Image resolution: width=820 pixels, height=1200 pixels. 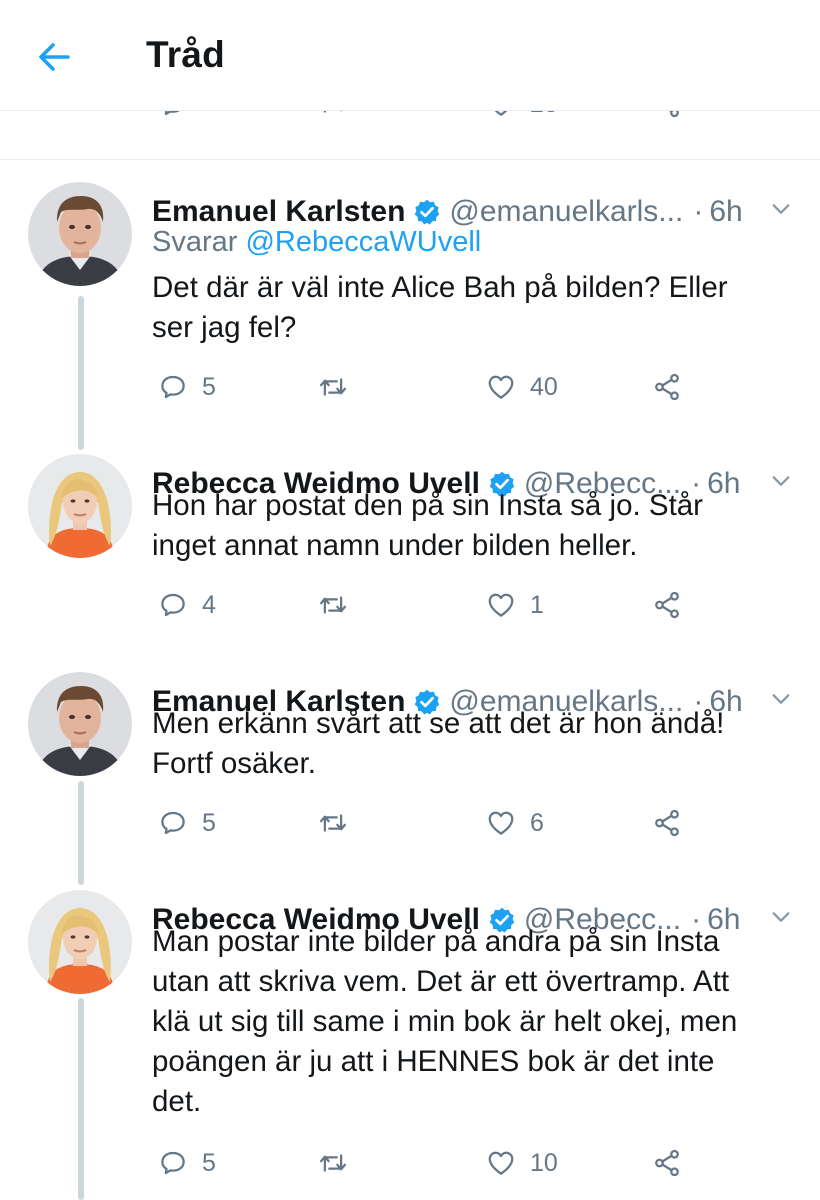 I want to click on like-button: 1, so click(x=515, y=605).